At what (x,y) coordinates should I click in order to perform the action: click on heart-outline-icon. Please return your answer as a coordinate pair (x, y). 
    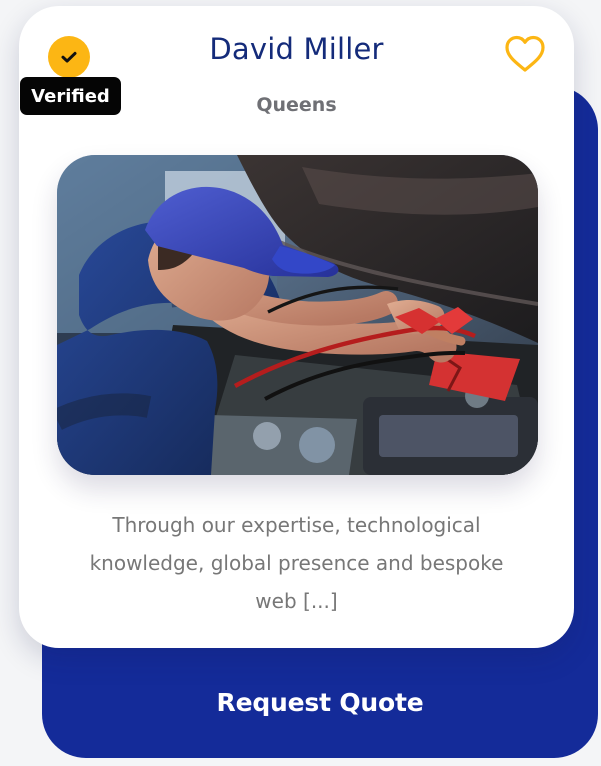
    Looking at the image, I should click on (525, 53).